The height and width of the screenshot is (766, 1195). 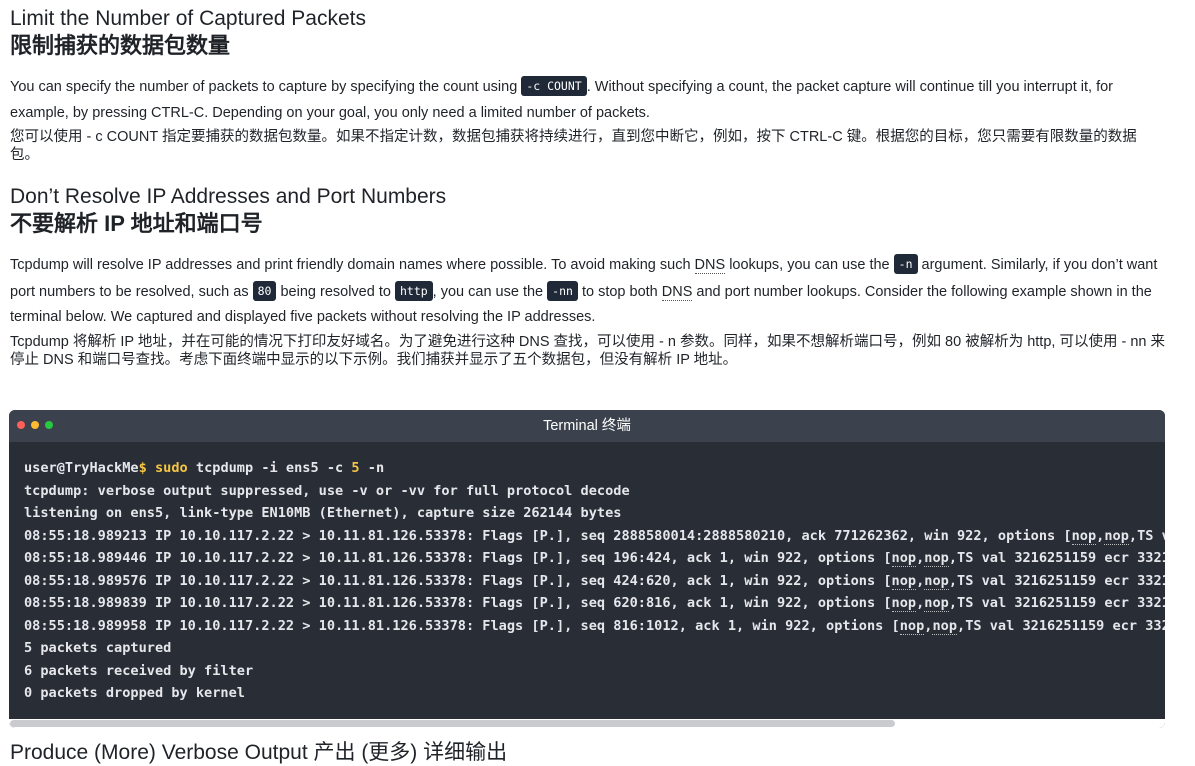 I want to click on text: to stop both, so click(x=619, y=291).